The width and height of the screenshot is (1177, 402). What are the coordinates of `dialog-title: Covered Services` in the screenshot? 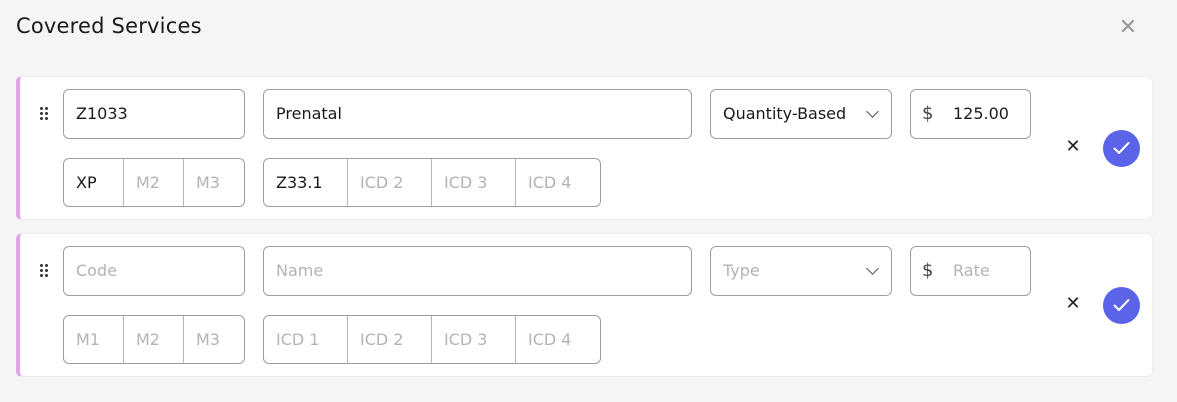 It's located at (109, 26).